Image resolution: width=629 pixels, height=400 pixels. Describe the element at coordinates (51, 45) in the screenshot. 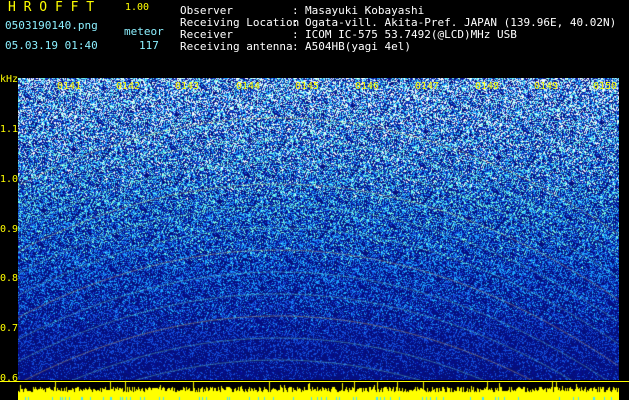

I see `datetime: 05.03.19 01:40` at that location.